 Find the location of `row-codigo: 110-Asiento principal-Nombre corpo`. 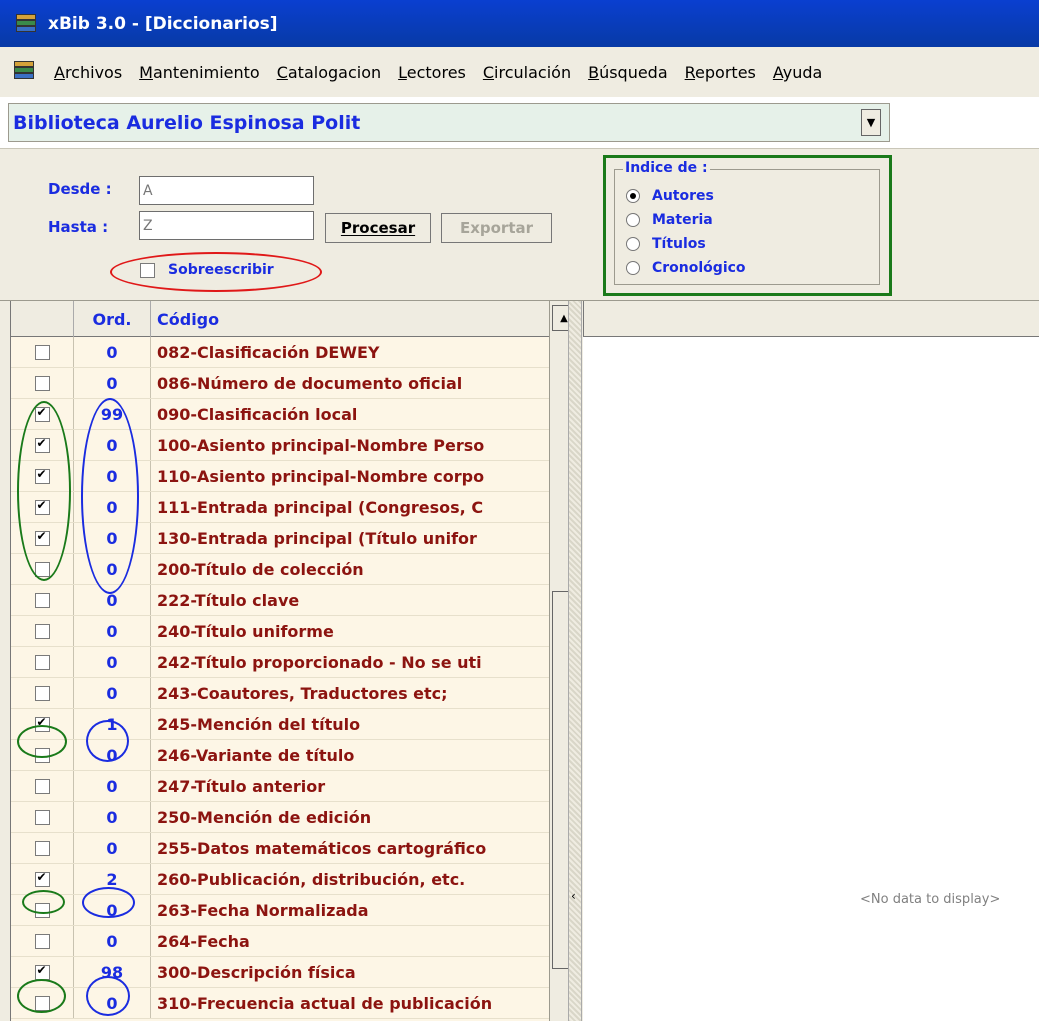

row-codigo: 110-Asiento principal-Nombre corpo is located at coordinates (359, 476).